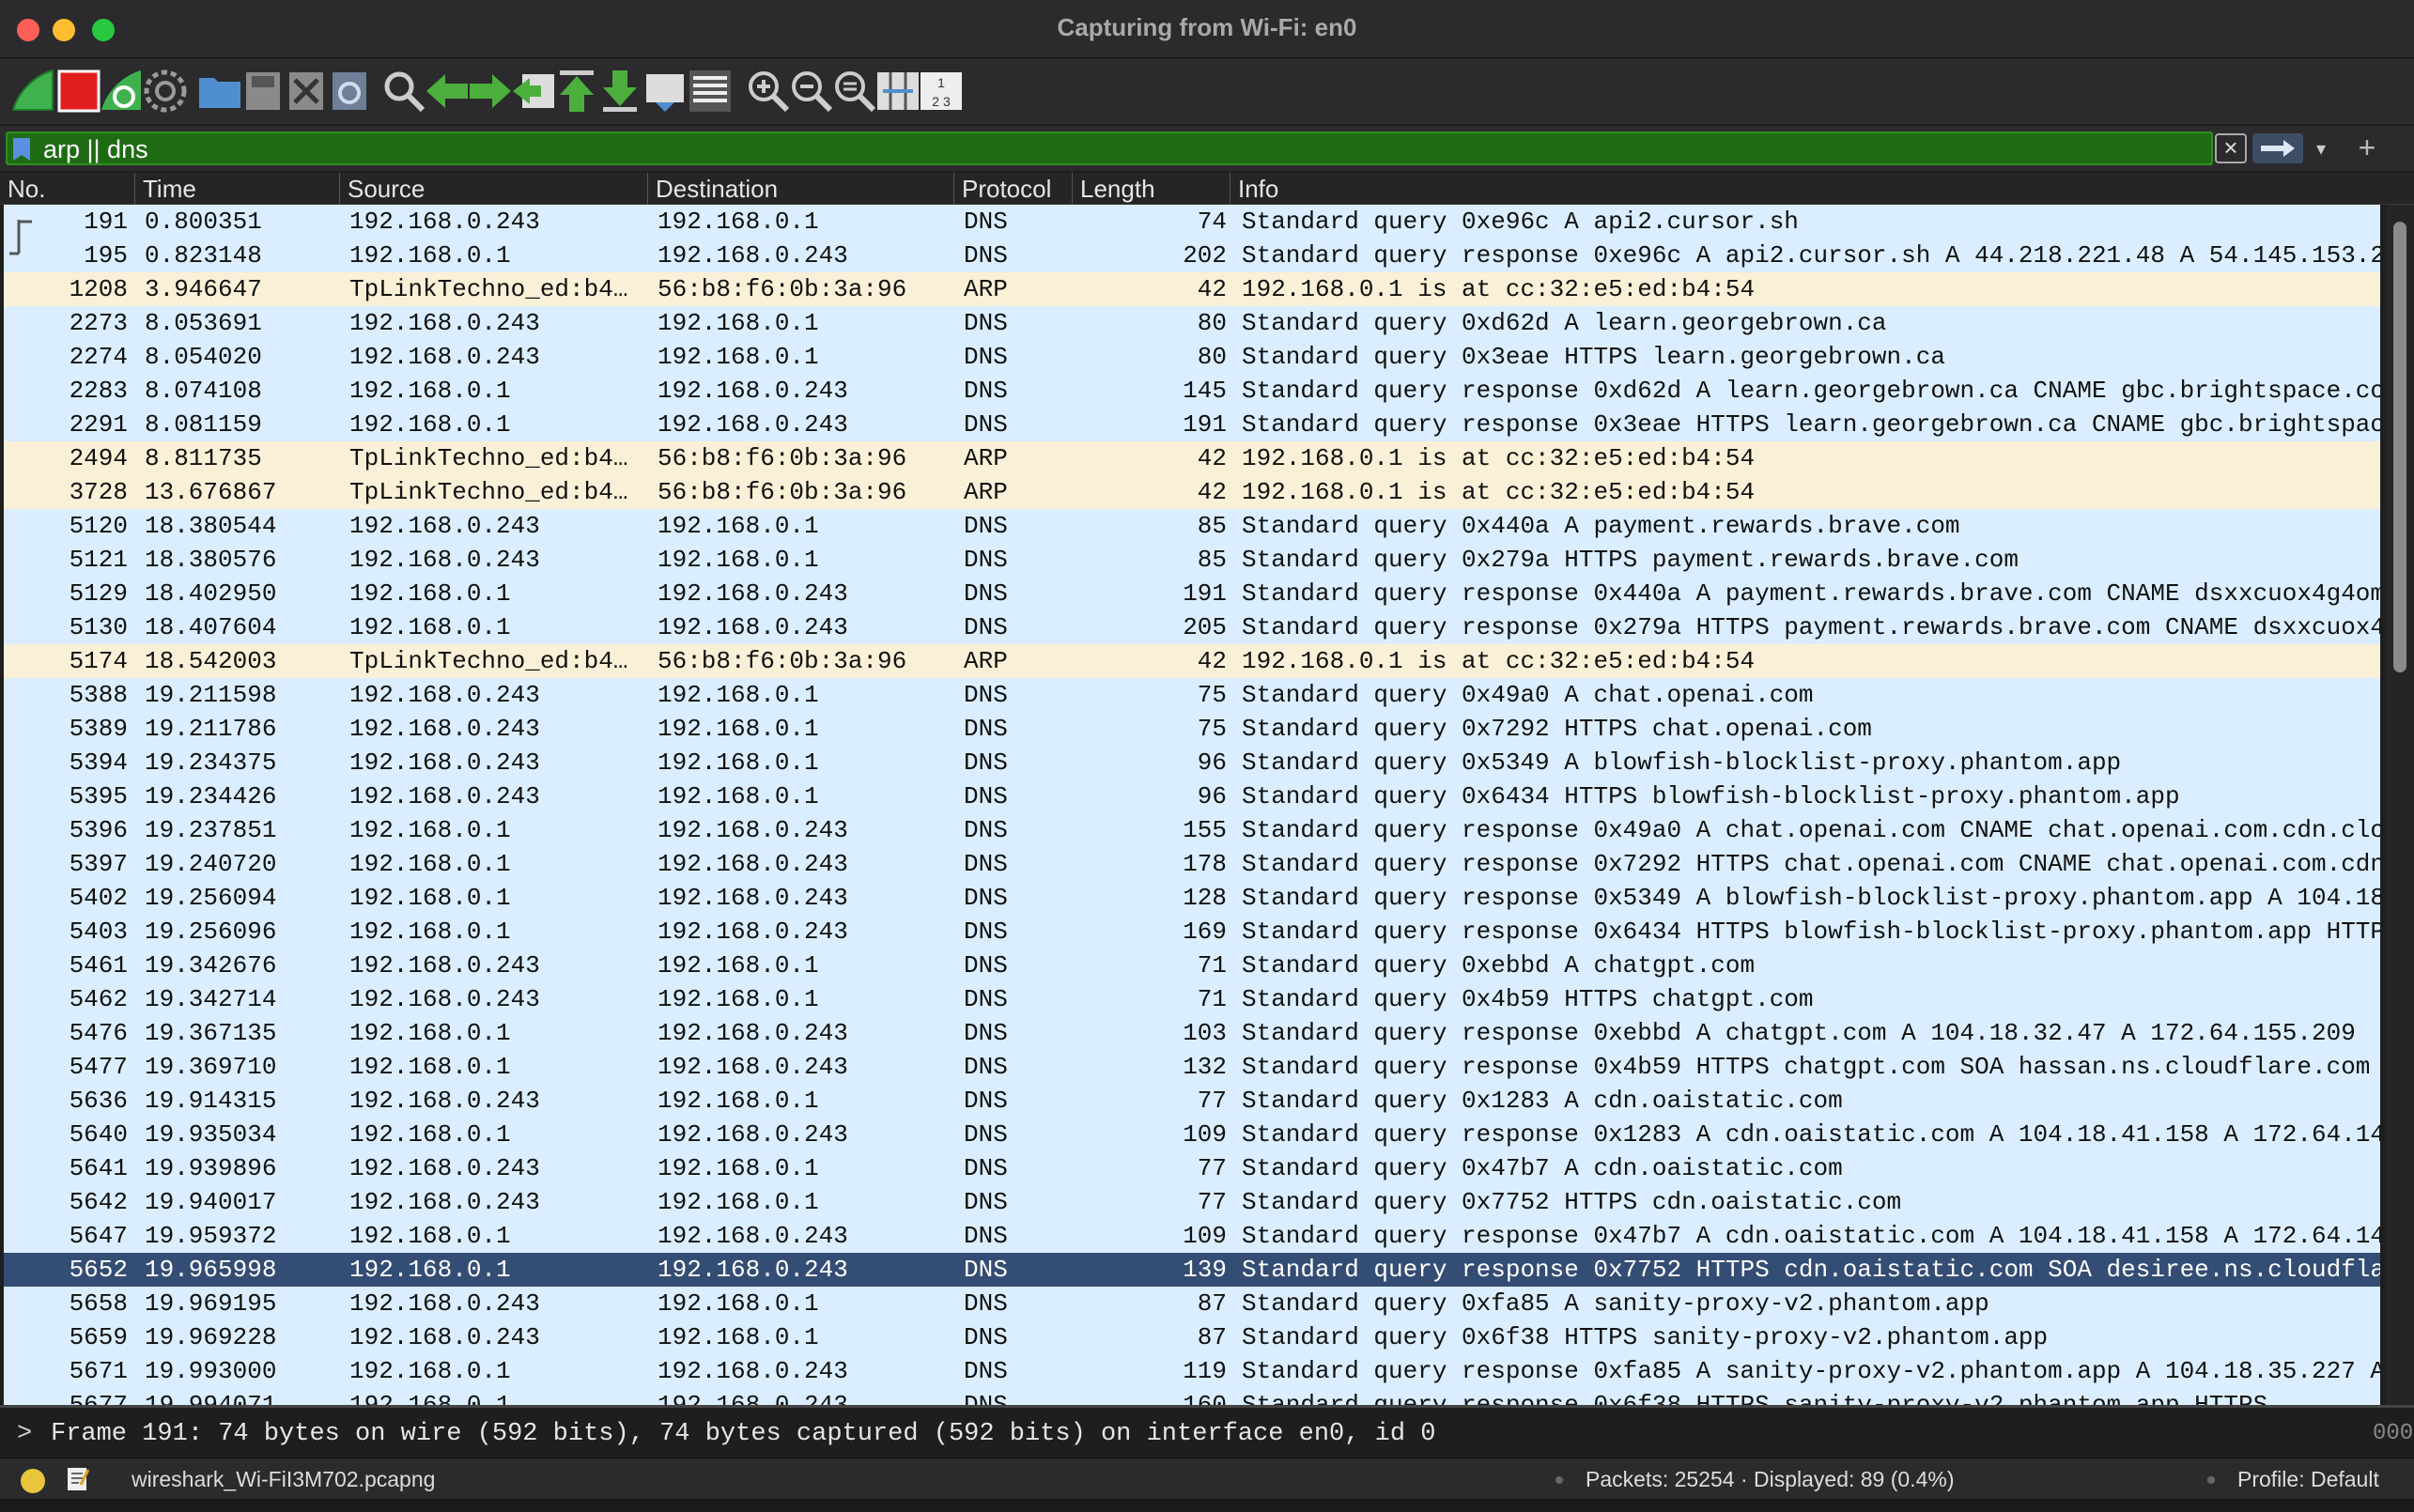 The width and height of the screenshot is (2414, 1512). Describe the element at coordinates (98, 864) in the screenshot. I see `packet-number: 5397` at that location.